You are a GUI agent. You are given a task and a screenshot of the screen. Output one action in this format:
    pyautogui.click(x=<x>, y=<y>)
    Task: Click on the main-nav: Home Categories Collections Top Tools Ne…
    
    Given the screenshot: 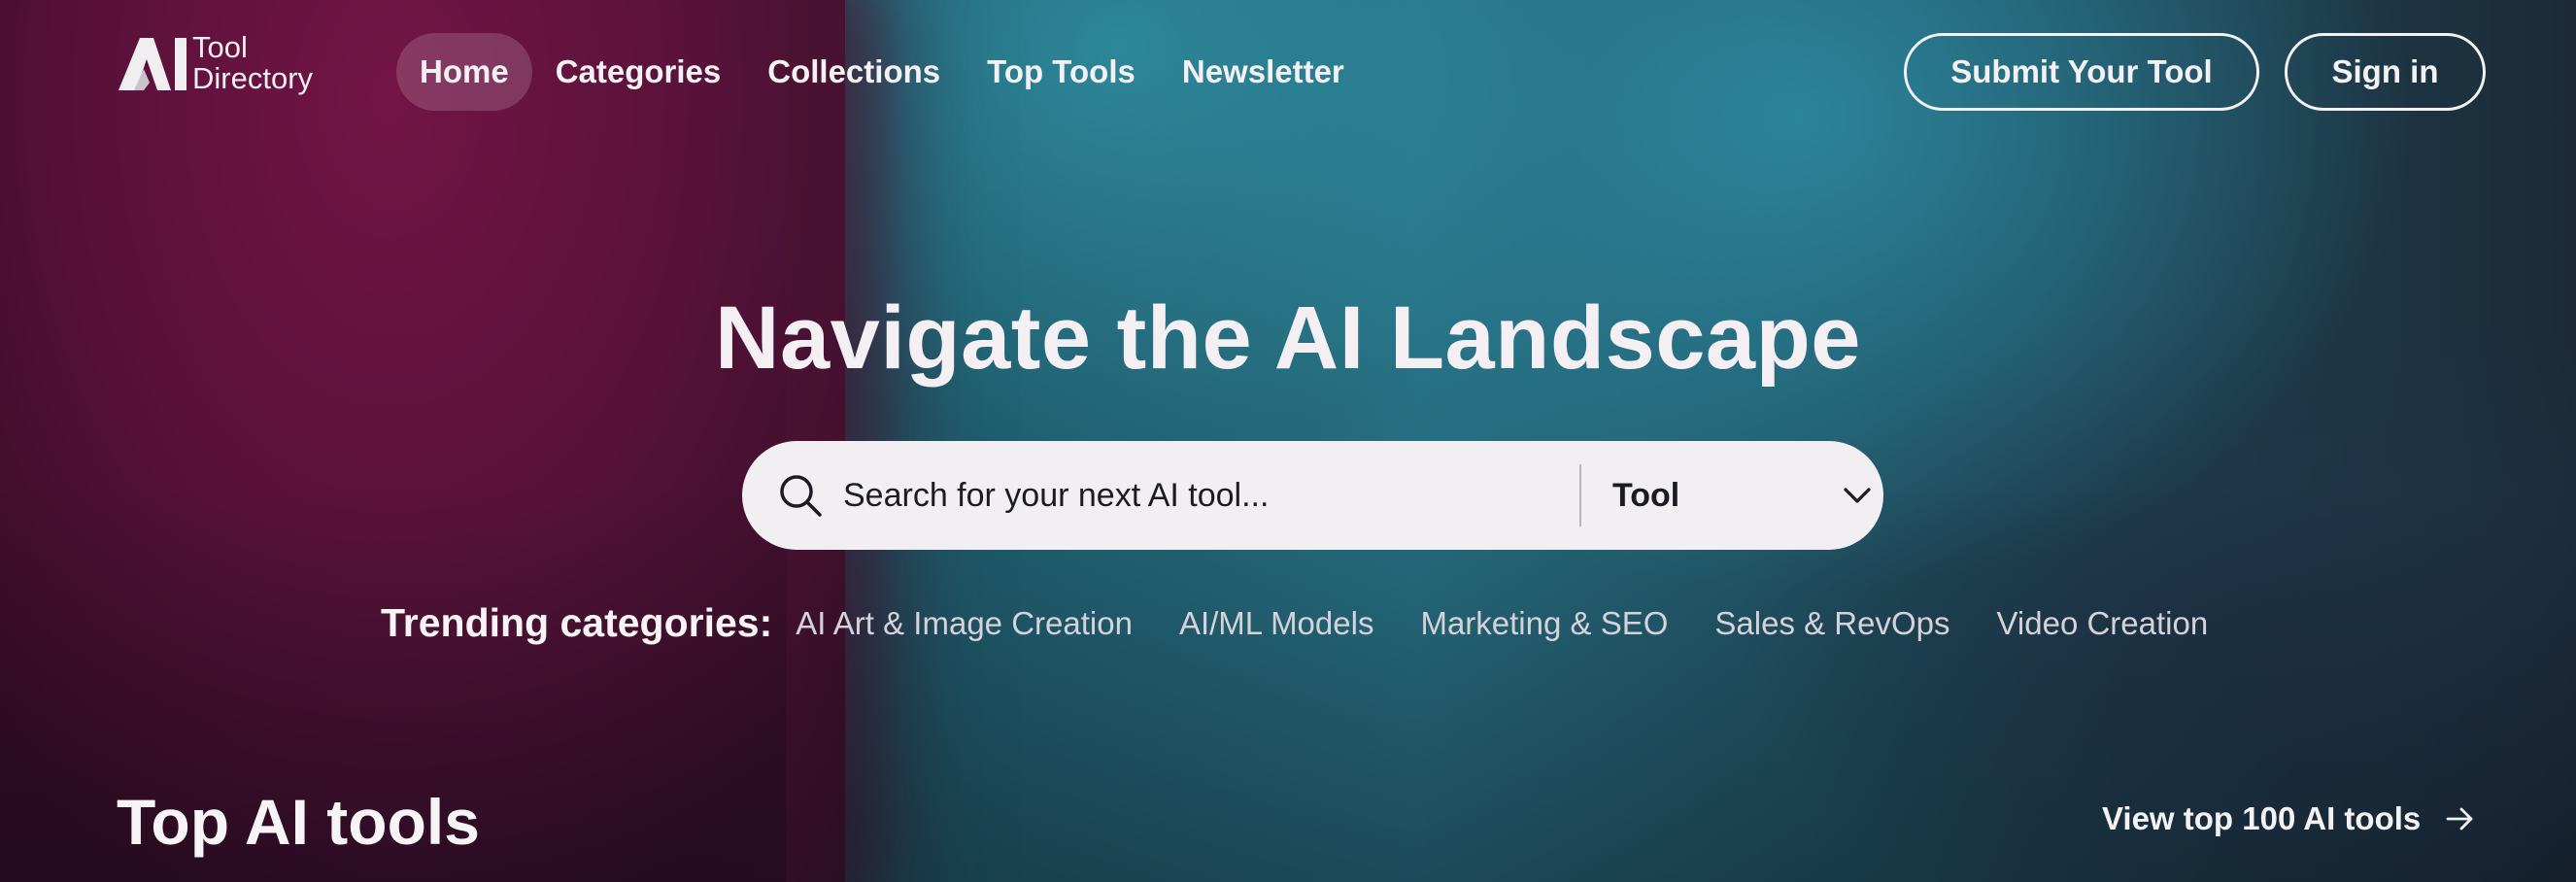 What is the action you would take?
    pyautogui.click(x=882, y=72)
    